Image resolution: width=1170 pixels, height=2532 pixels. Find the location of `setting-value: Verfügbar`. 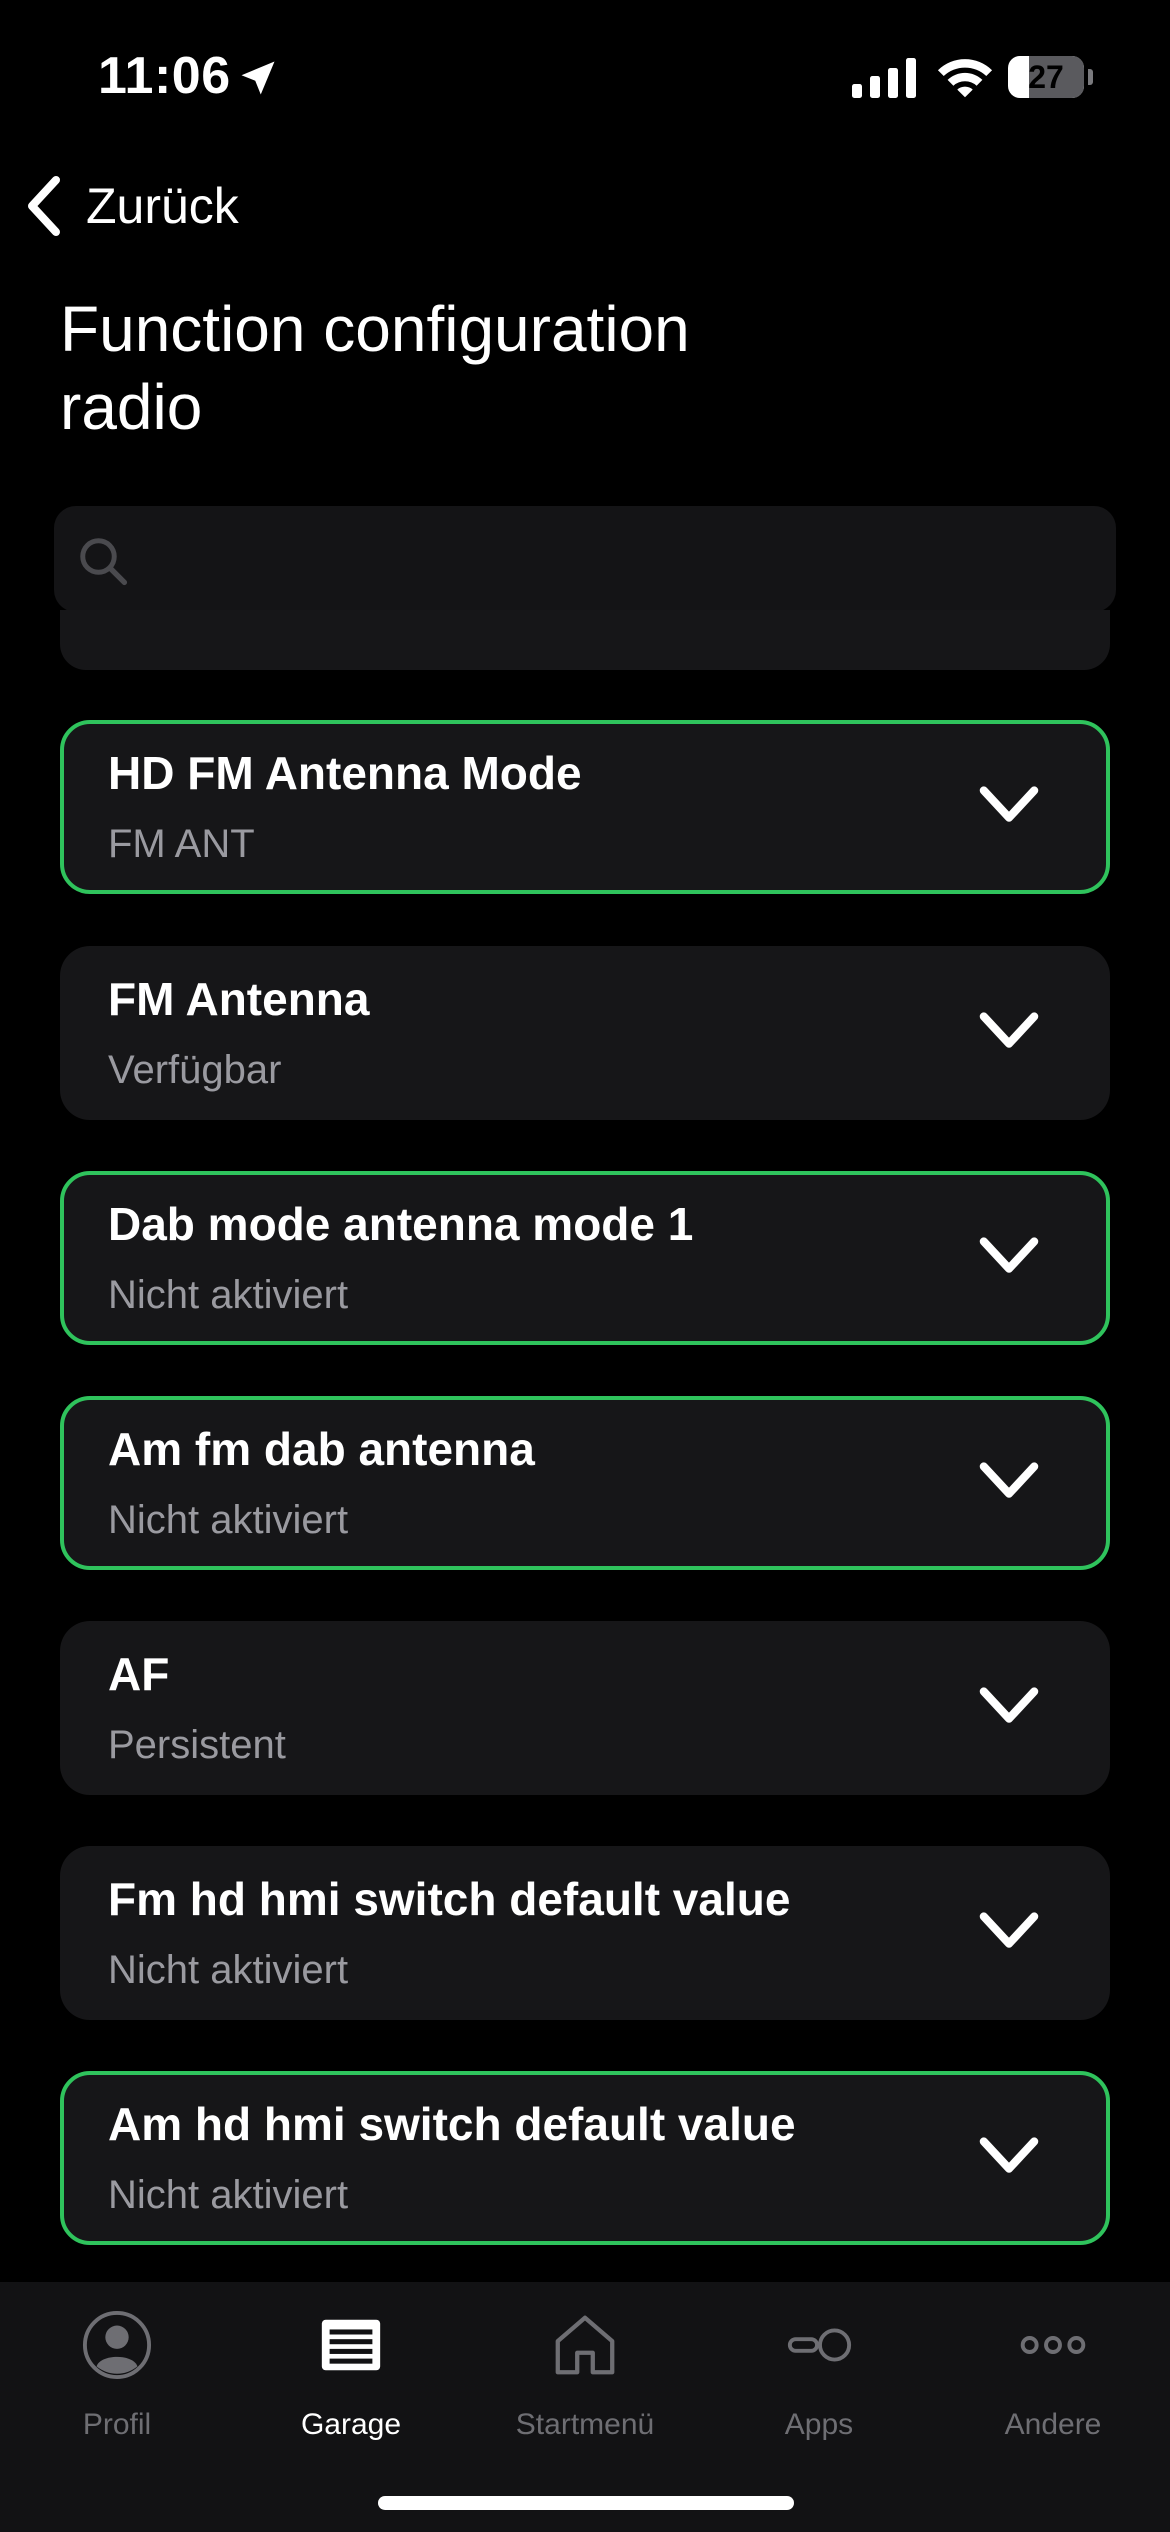

setting-value: Verfügbar is located at coordinates (195, 1070).